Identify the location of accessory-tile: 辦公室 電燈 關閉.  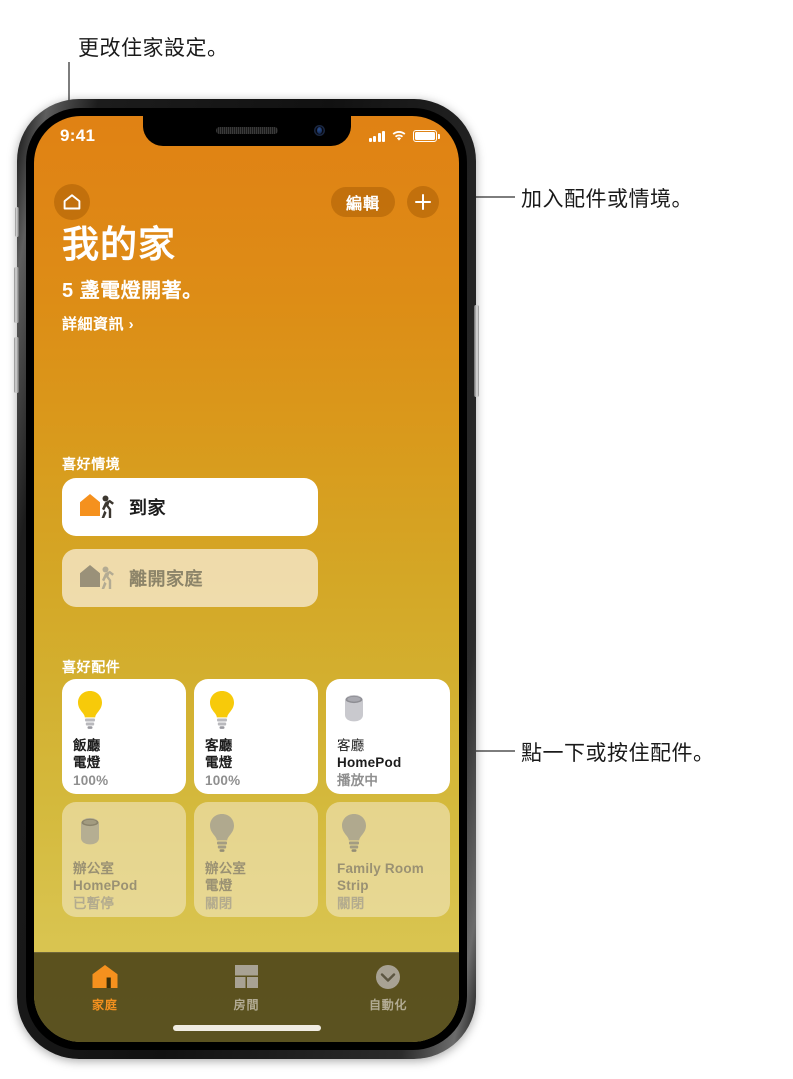
(256, 859).